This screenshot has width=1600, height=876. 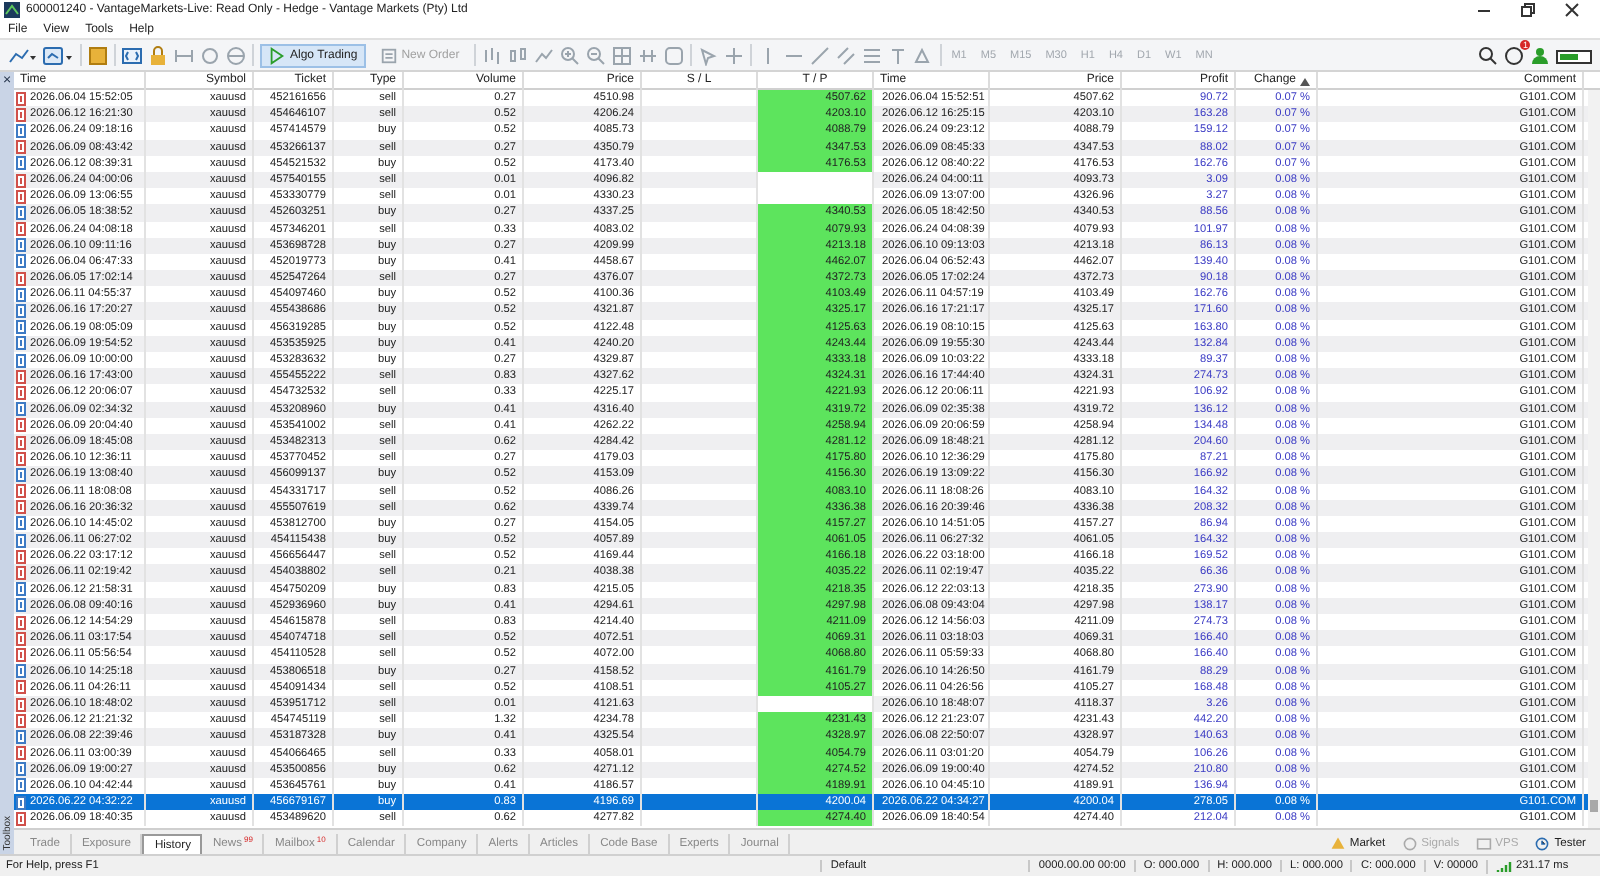 I want to click on zoom-in-icon, so click(x=569, y=55).